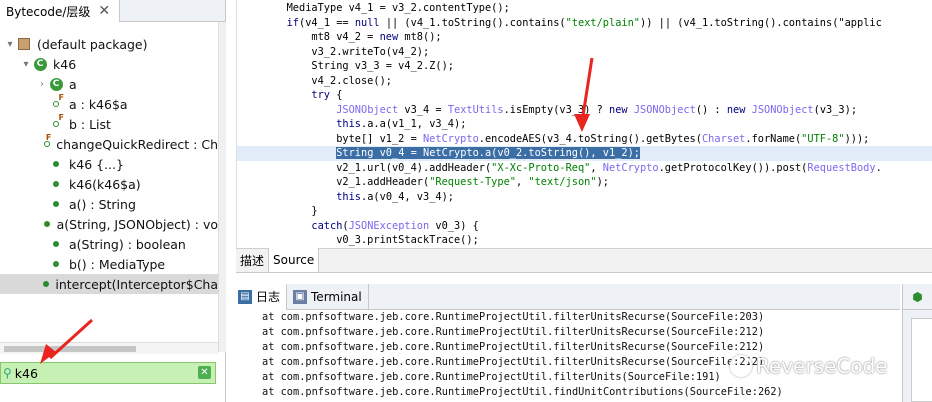 The height and width of the screenshot is (402, 932). Describe the element at coordinates (92, 44) in the screenshot. I see `tree-item-label: (default package)` at that location.